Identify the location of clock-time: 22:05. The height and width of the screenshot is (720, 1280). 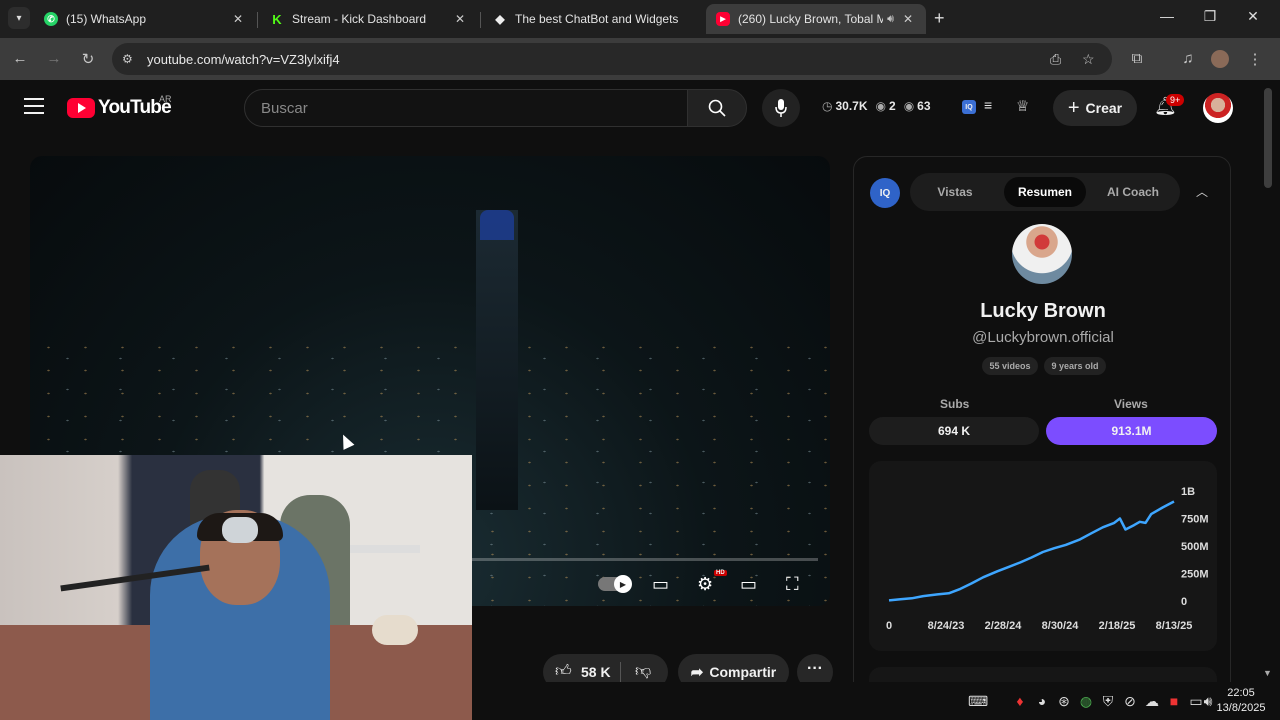
(1241, 693).